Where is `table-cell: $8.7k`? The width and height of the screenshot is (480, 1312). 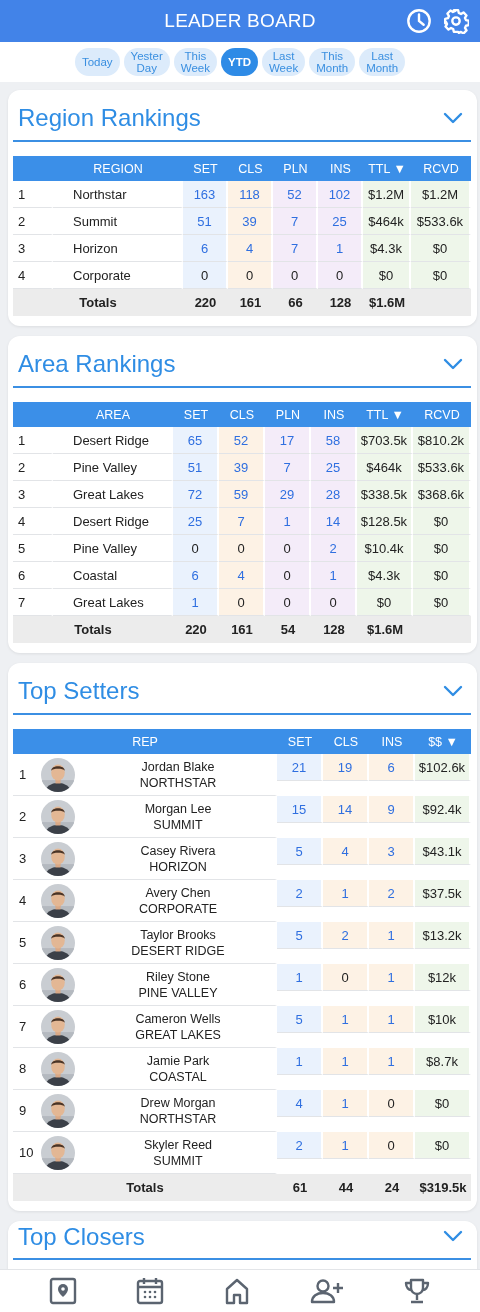 table-cell: $8.7k is located at coordinates (443, 1061).